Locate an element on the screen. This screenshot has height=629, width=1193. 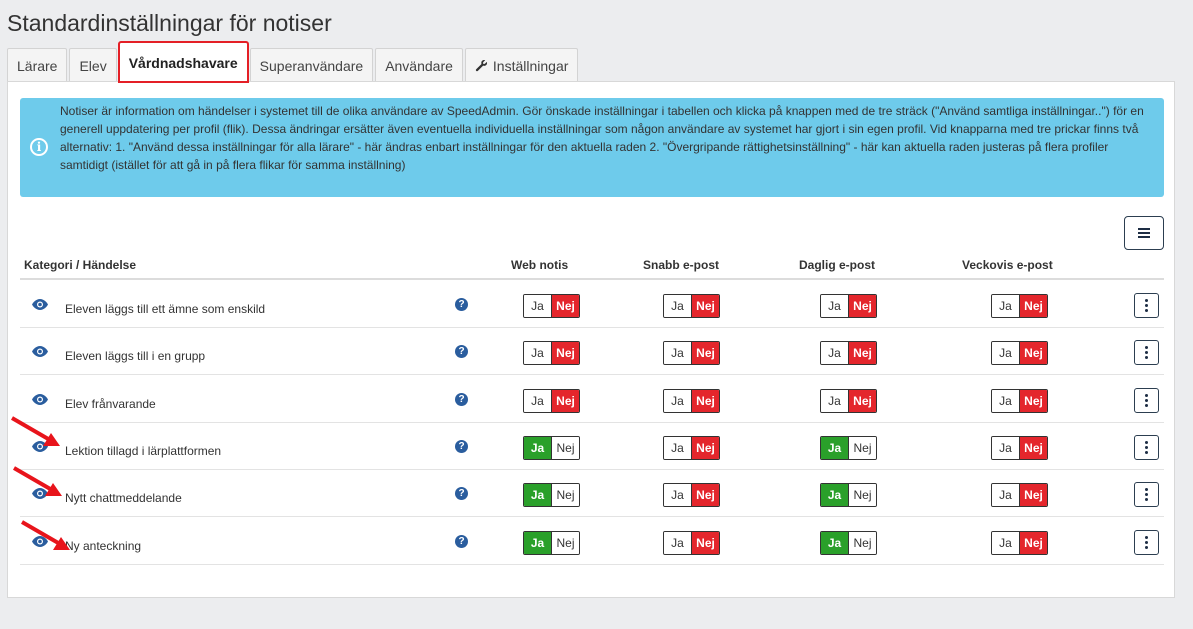
tab-vardnadshavare: Vårdnadshavare is located at coordinates (183, 62).